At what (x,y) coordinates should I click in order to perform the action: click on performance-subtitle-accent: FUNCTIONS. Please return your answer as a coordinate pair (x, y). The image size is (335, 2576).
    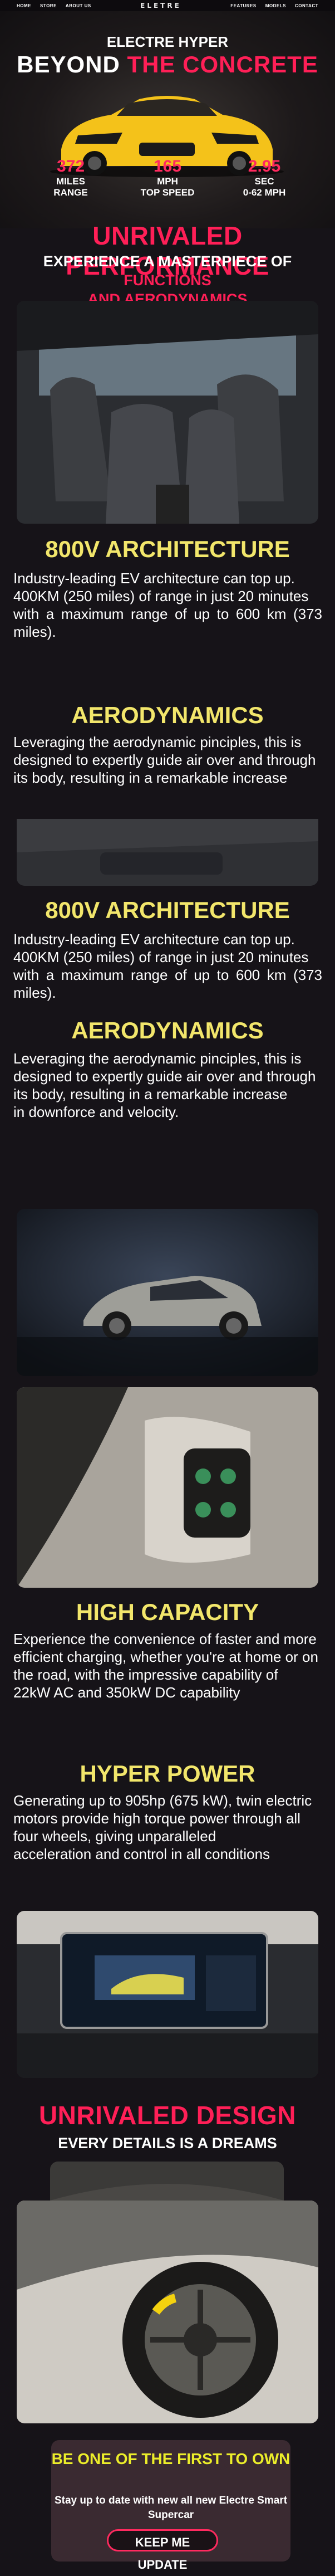
    Looking at the image, I should click on (167, 280).